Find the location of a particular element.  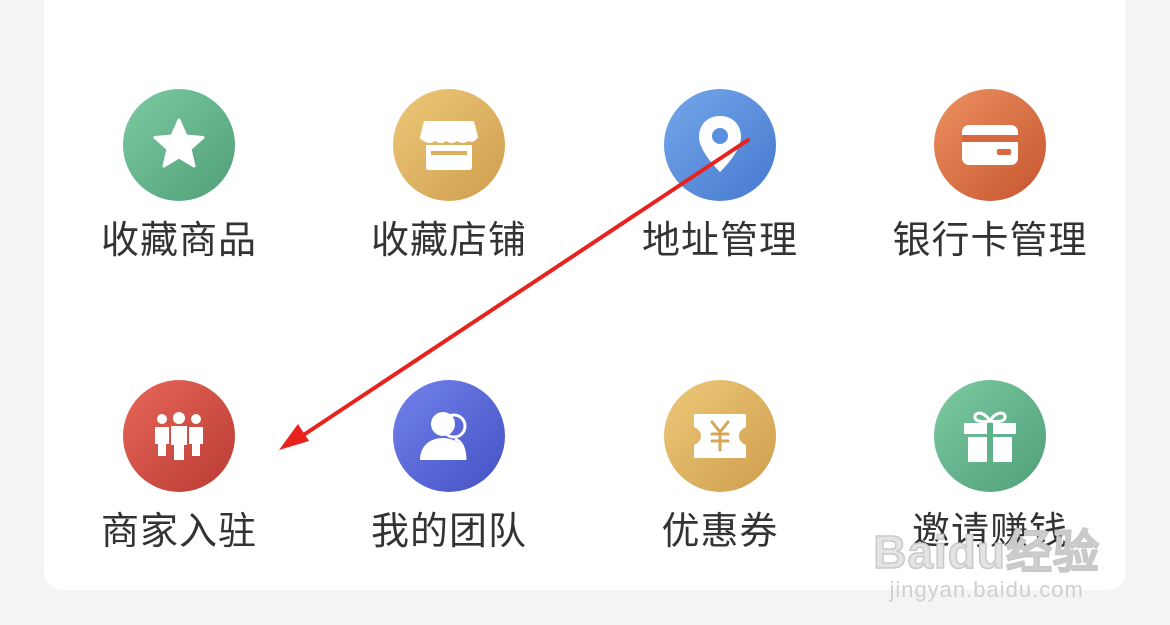

menu-item-coupons: 优惠券 is located at coordinates (720, 480).